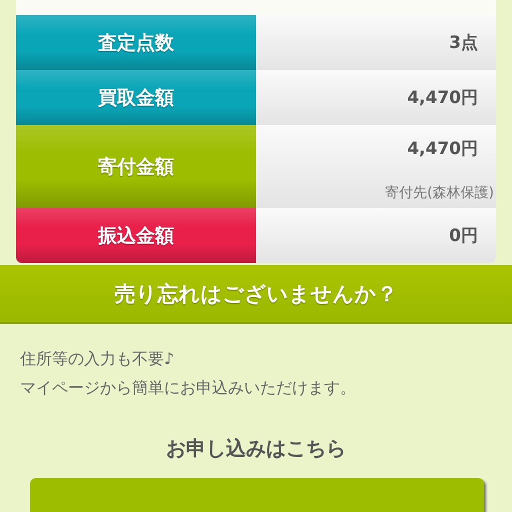 This screenshot has height=512, width=512. What do you see at coordinates (136, 166) in the screenshot?
I see `row-label: 寄付金額` at bounding box center [136, 166].